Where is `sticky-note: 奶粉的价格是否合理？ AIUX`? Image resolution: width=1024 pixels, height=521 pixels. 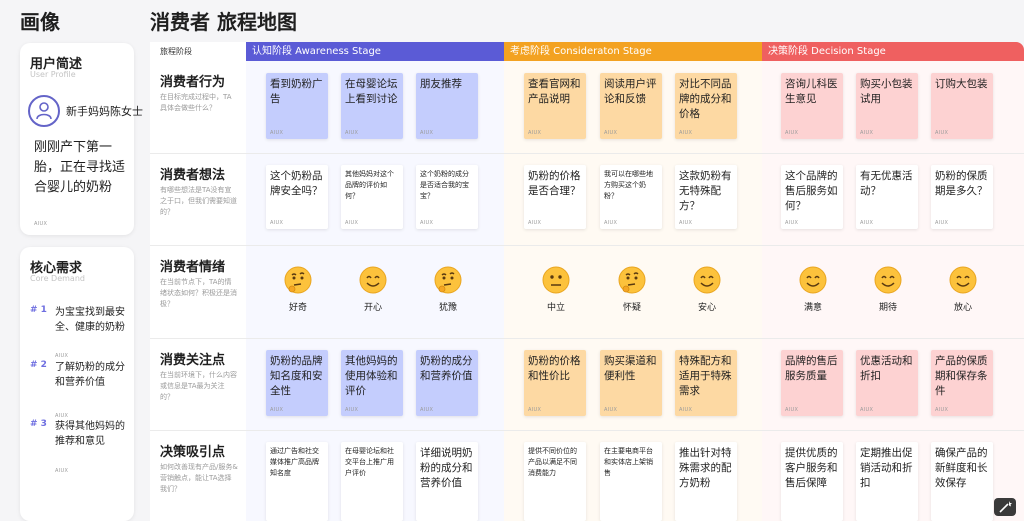 sticky-note: 奶粉的价格是否合理？ AIUX is located at coordinates (555, 197).